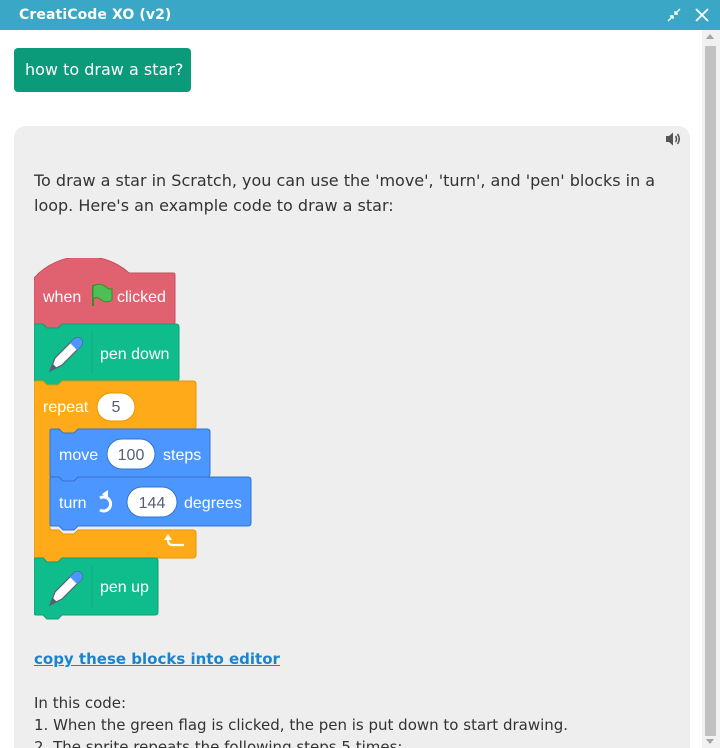 The width and height of the screenshot is (720, 748). What do you see at coordinates (182, 455) in the screenshot?
I see `move-unit-label: steps` at bounding box center [182, 455].